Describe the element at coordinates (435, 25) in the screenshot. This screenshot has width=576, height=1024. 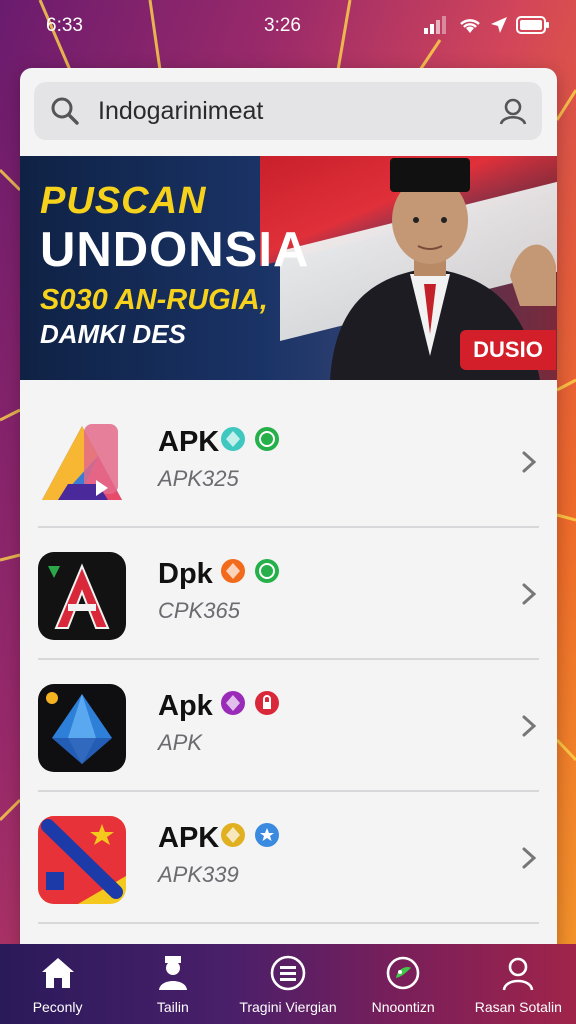
I see `signal-icon` at that location.